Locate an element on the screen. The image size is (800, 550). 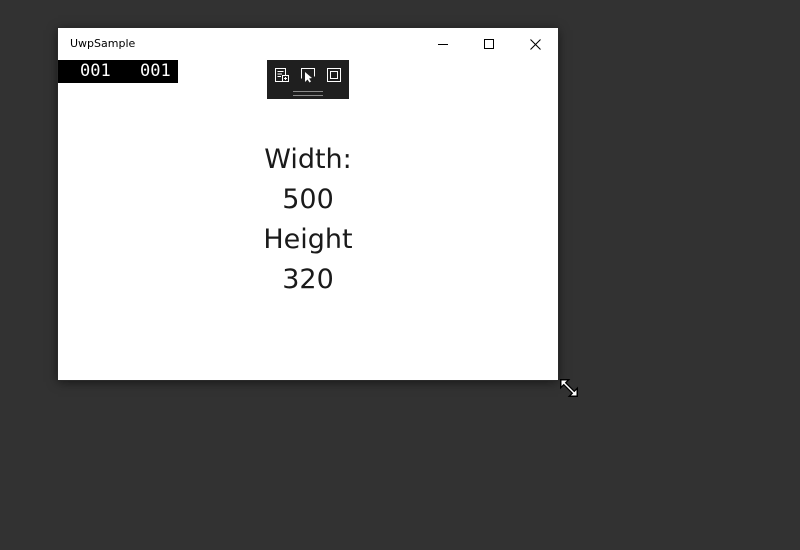
live-visual-tree-button is located at coordinates (282, 77).